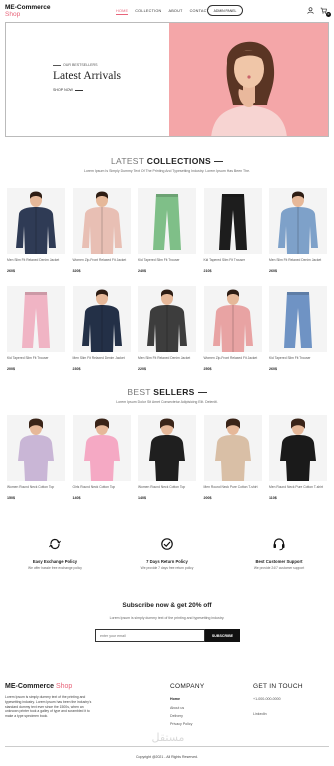  Describe the element at coordinates (102, 489) in the screenshot. I see `product-name: Girls Round Neck Cotton Top` at that location.